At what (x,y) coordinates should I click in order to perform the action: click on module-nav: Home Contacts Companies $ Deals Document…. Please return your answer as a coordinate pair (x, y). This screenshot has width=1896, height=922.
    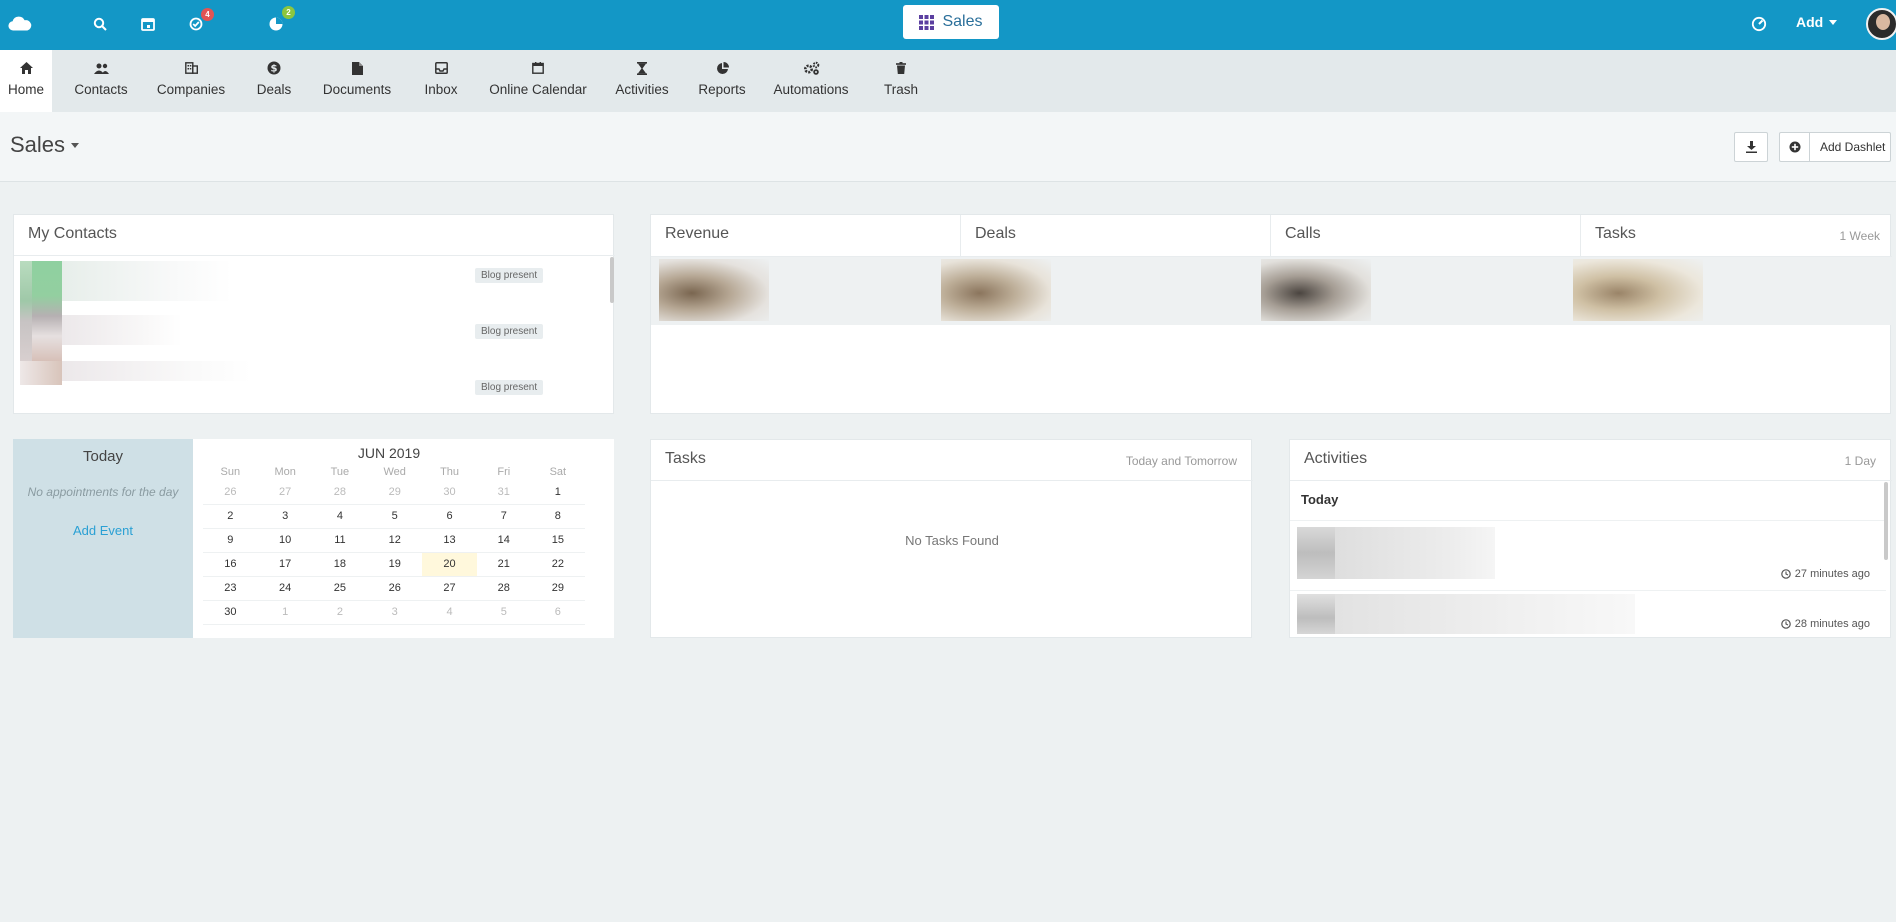
    Looking at the image, I should click on (948, 81).